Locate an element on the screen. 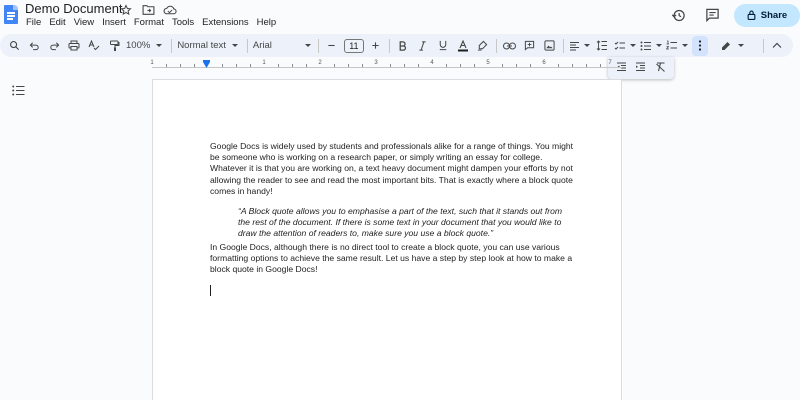 This screenshot has width=800, height=400. star-icon is located at coordinates (126, 10).